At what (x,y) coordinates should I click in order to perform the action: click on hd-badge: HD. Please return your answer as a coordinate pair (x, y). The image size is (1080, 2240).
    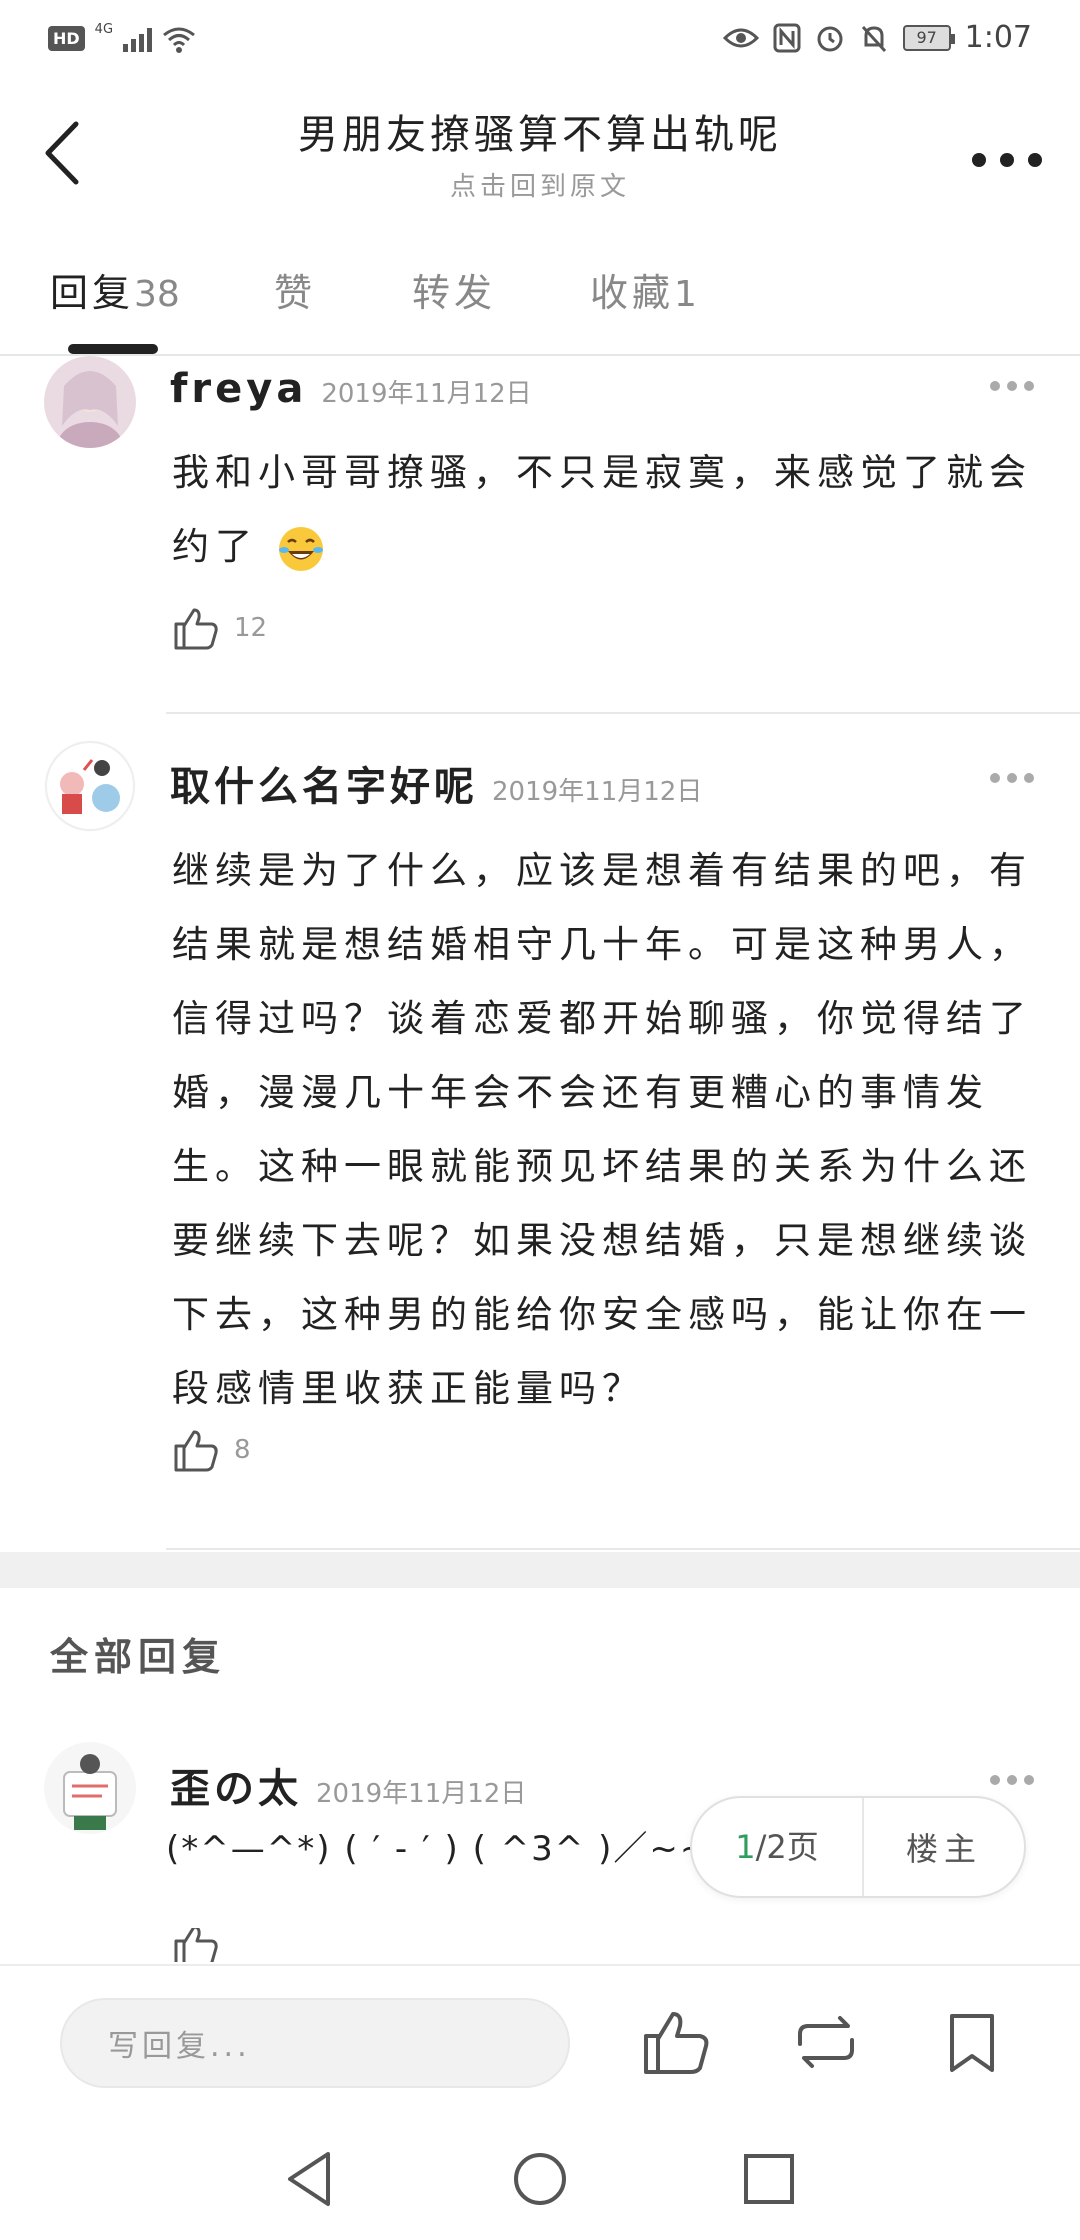
    Looking at the image, I should click on (66, 38).